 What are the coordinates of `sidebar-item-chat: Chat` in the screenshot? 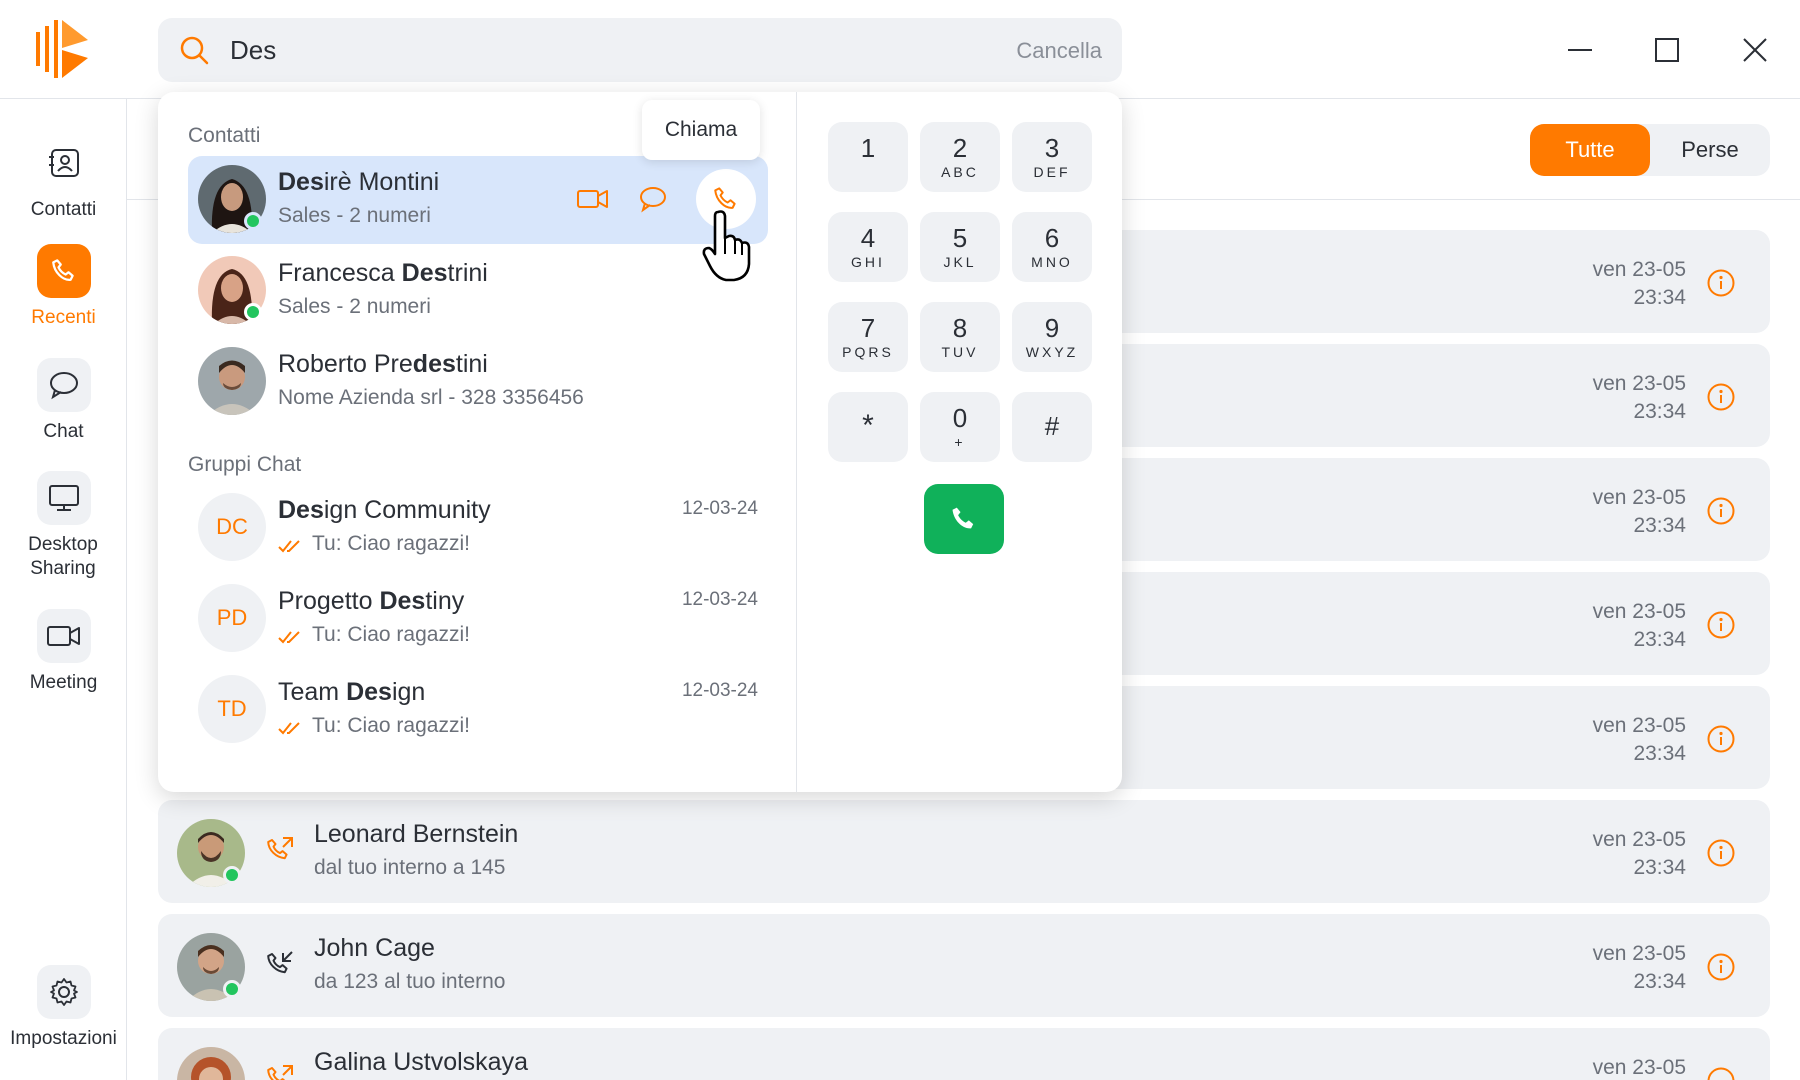 It's located at (63, 401).